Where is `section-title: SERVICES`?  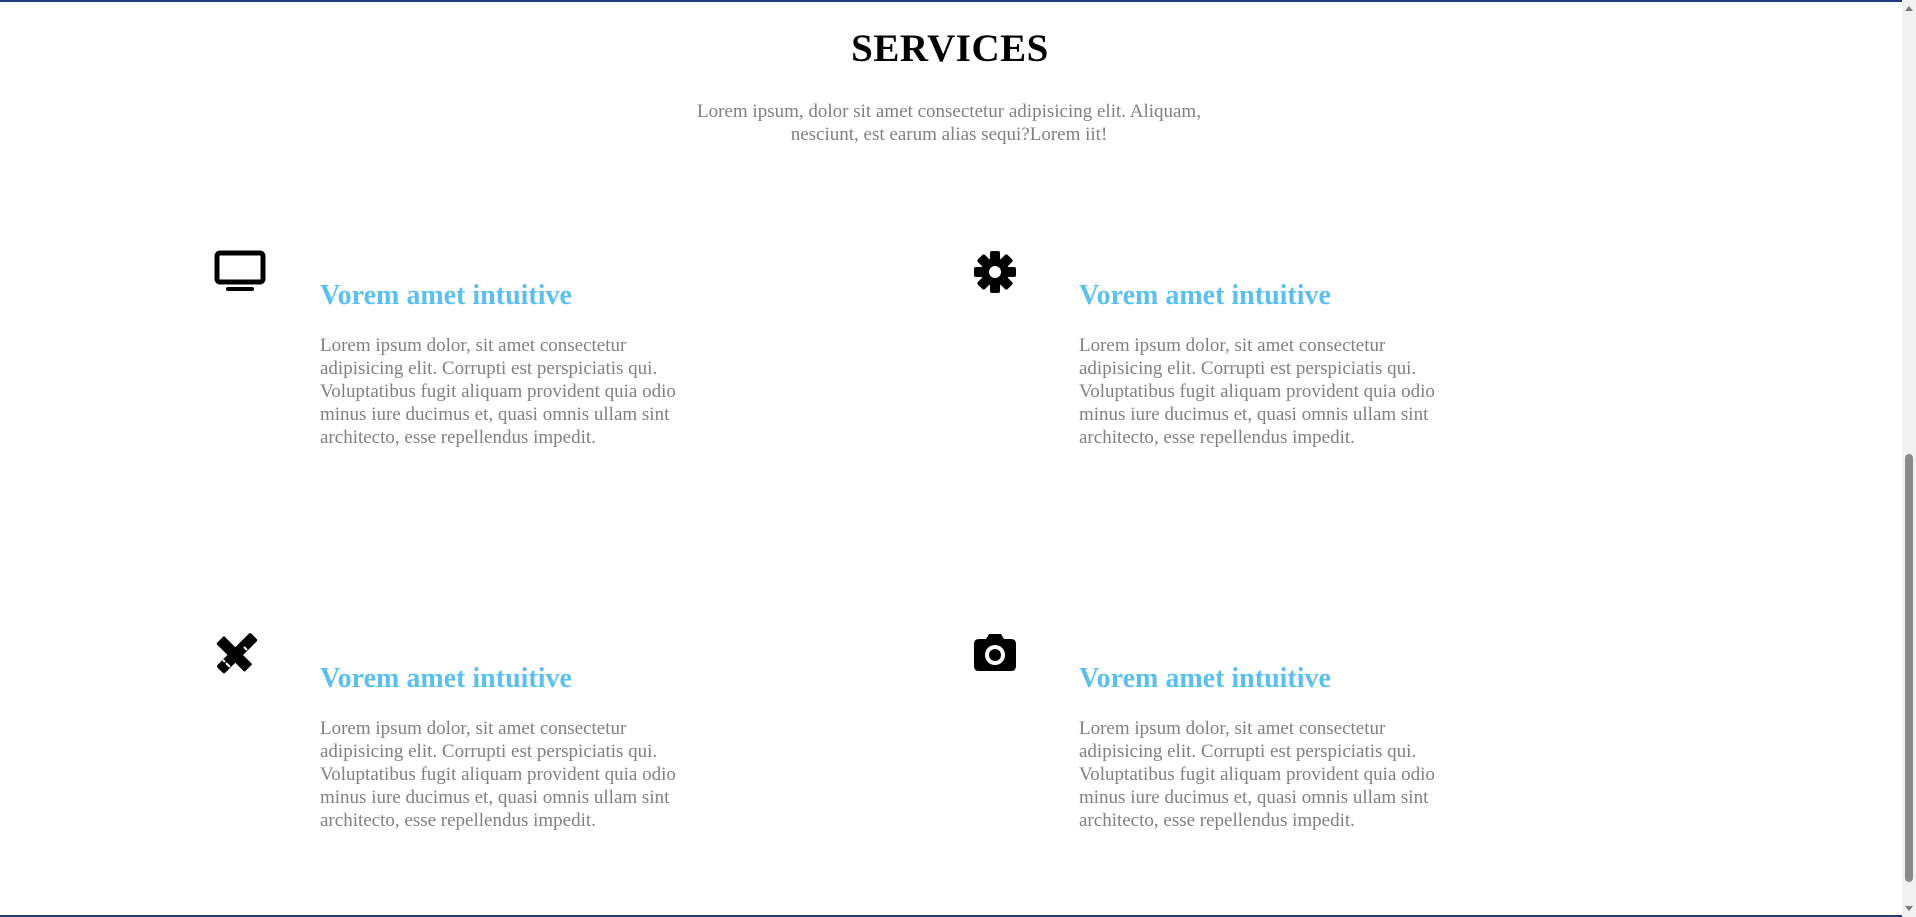
section-title: SERVICES is located at coordinates (950, 48).